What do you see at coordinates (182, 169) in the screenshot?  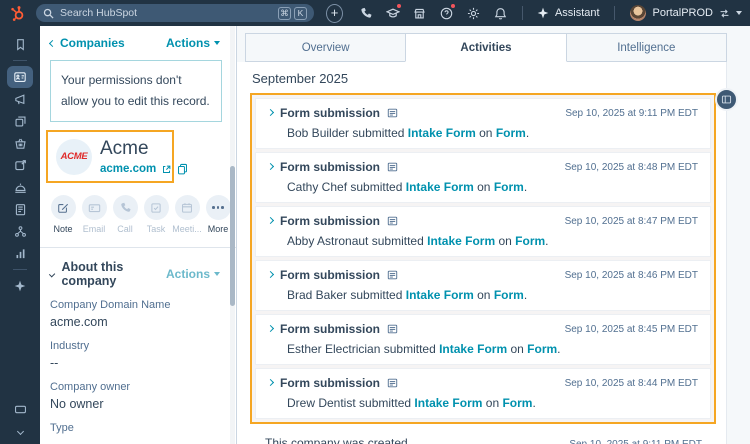 I see `copy-icon` at bounding box center [182, 169].